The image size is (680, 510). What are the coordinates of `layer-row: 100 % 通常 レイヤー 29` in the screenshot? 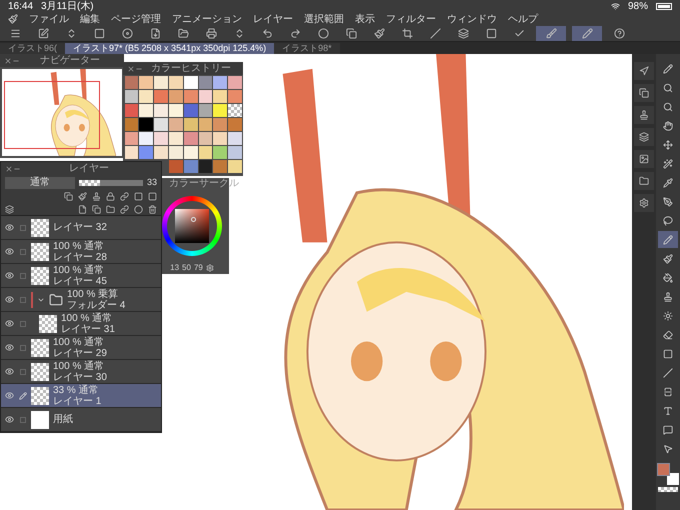 It's located at (81, 348).